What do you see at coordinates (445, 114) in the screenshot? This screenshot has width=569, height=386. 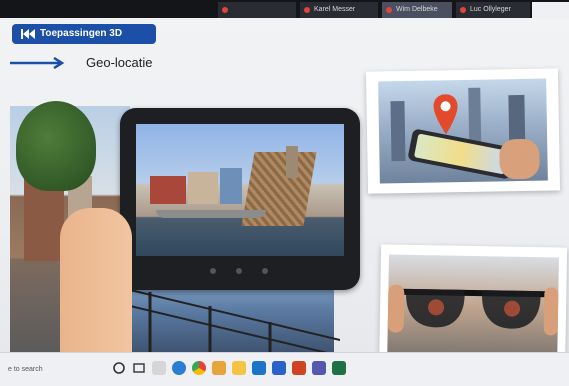 I see `location-pin-icon` at bounding box center [445, 114].